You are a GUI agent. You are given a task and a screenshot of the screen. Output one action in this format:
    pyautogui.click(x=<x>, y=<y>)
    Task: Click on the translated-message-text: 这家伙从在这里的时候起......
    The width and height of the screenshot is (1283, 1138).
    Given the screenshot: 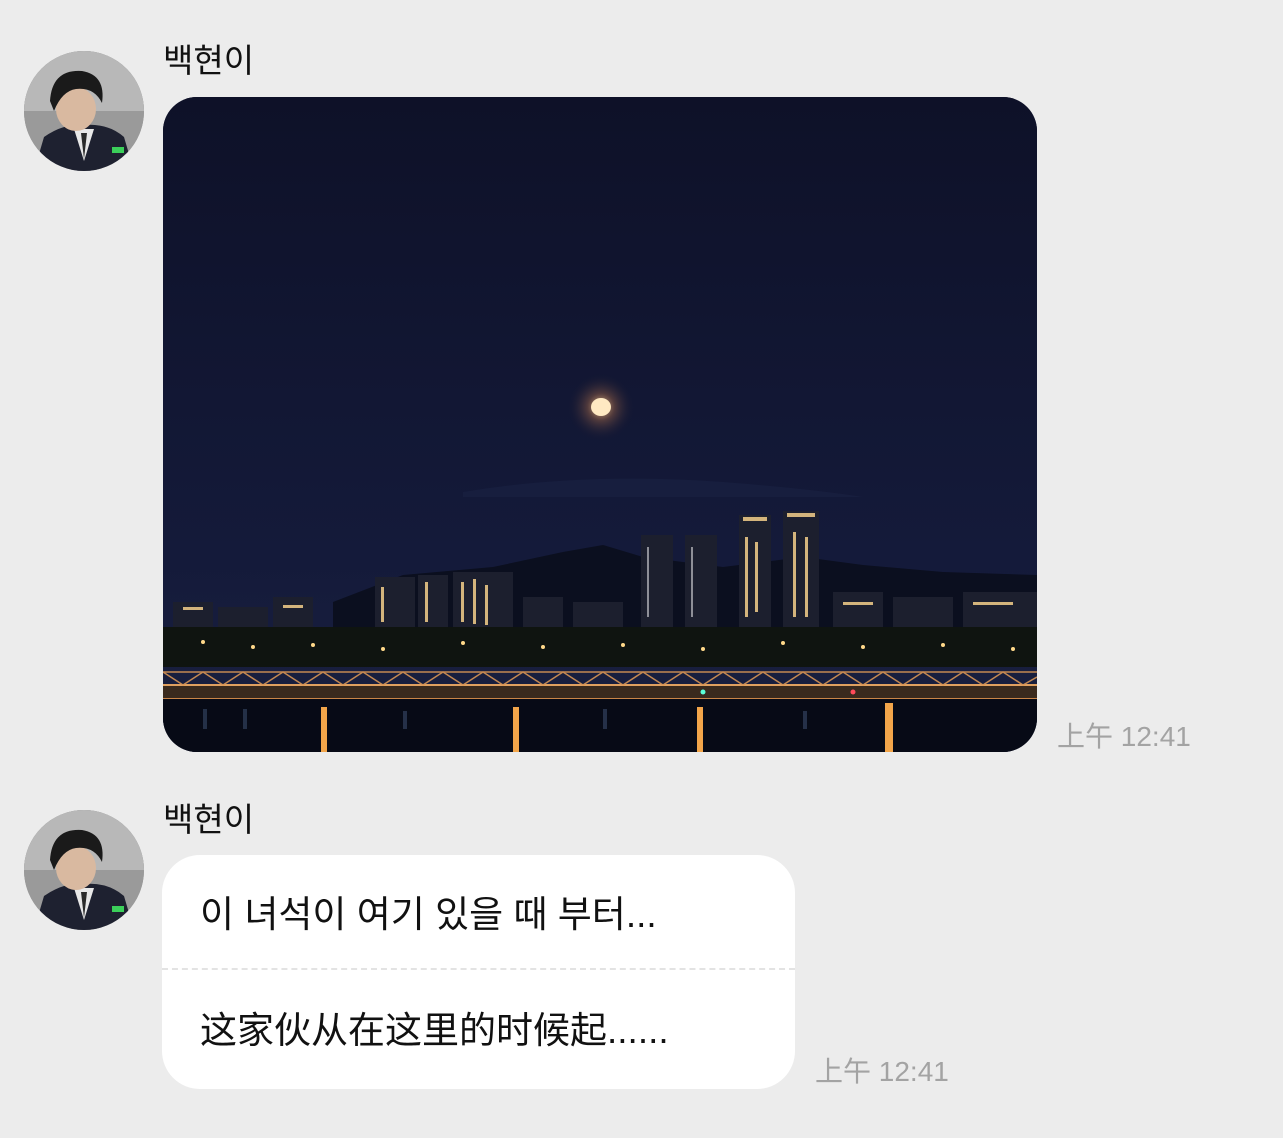 What is the action you would take?
    pyautogui.click(x=434, y=1030)
    